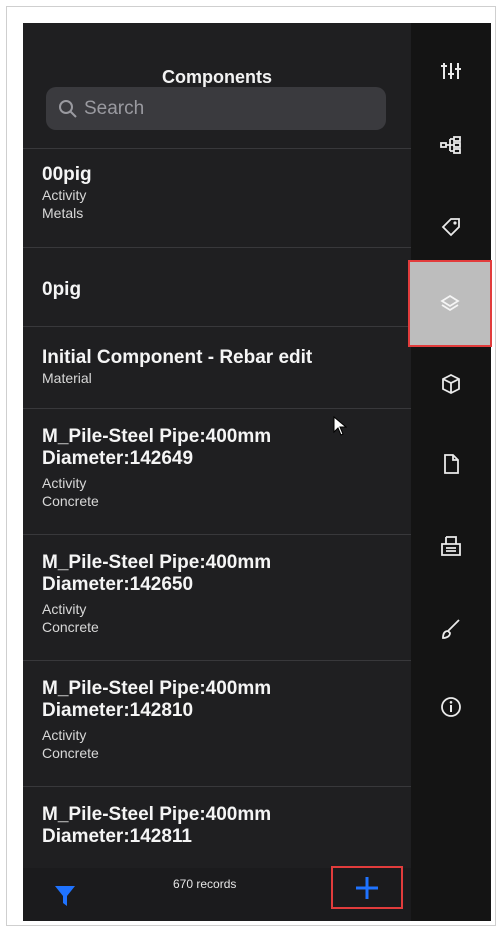 This screenshot has width=504, height=934. I want to click on search-icon, so click(68, 108).